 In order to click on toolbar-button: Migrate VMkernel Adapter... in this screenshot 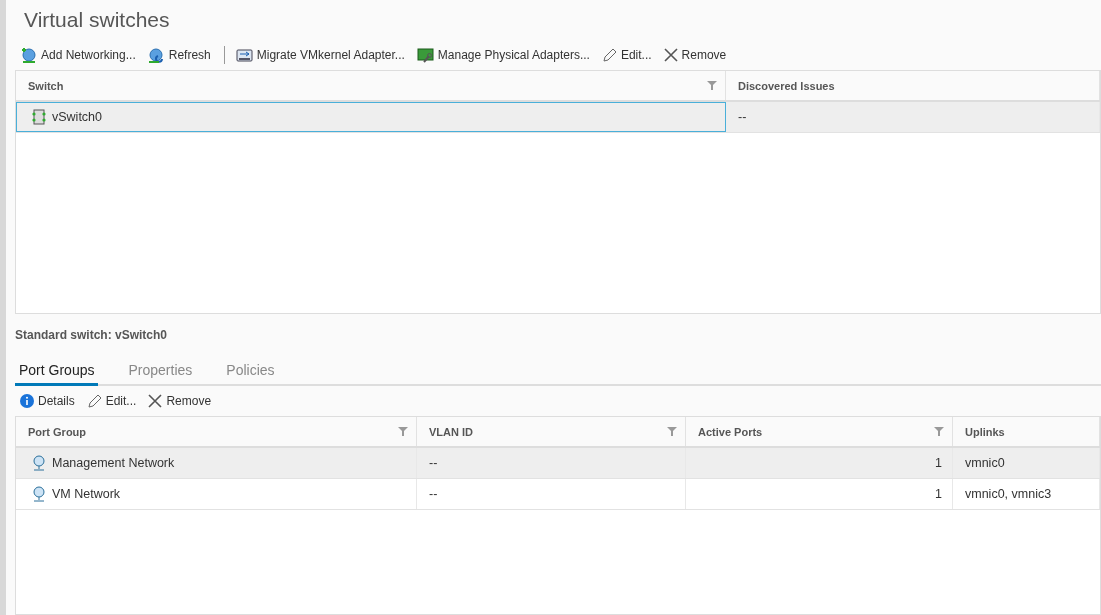, I will do `click(321, 55)`.